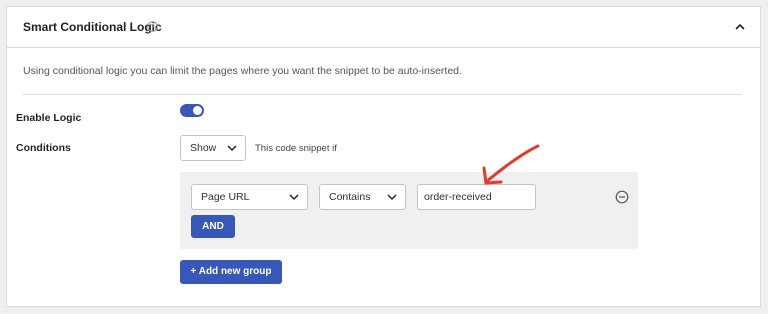 The height and width of the screenshot is (314, 768). What do you see at coordinates (382, 94) in the screenshot?
I see `divider` at bounding box center [382, 94].